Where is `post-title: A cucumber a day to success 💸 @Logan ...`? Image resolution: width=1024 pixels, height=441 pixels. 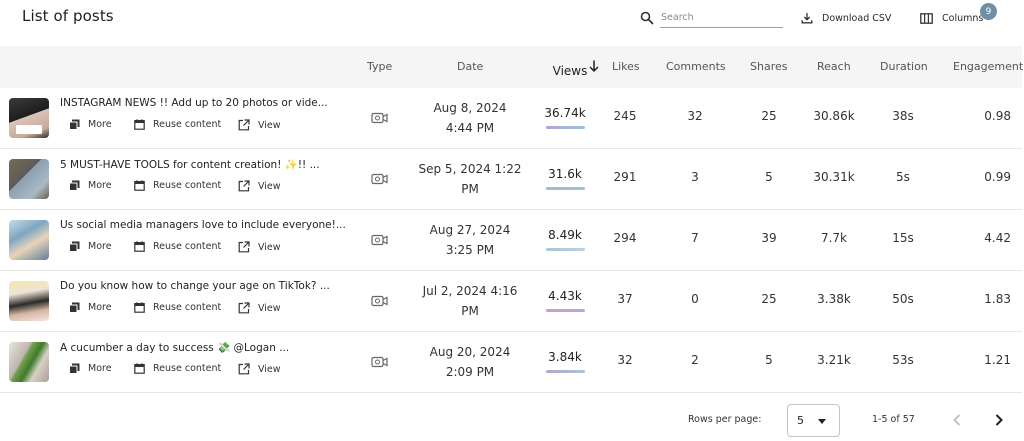
post-title: A cucumber a day to success 💸 @Logan ... is located at coordinates (174, 347).